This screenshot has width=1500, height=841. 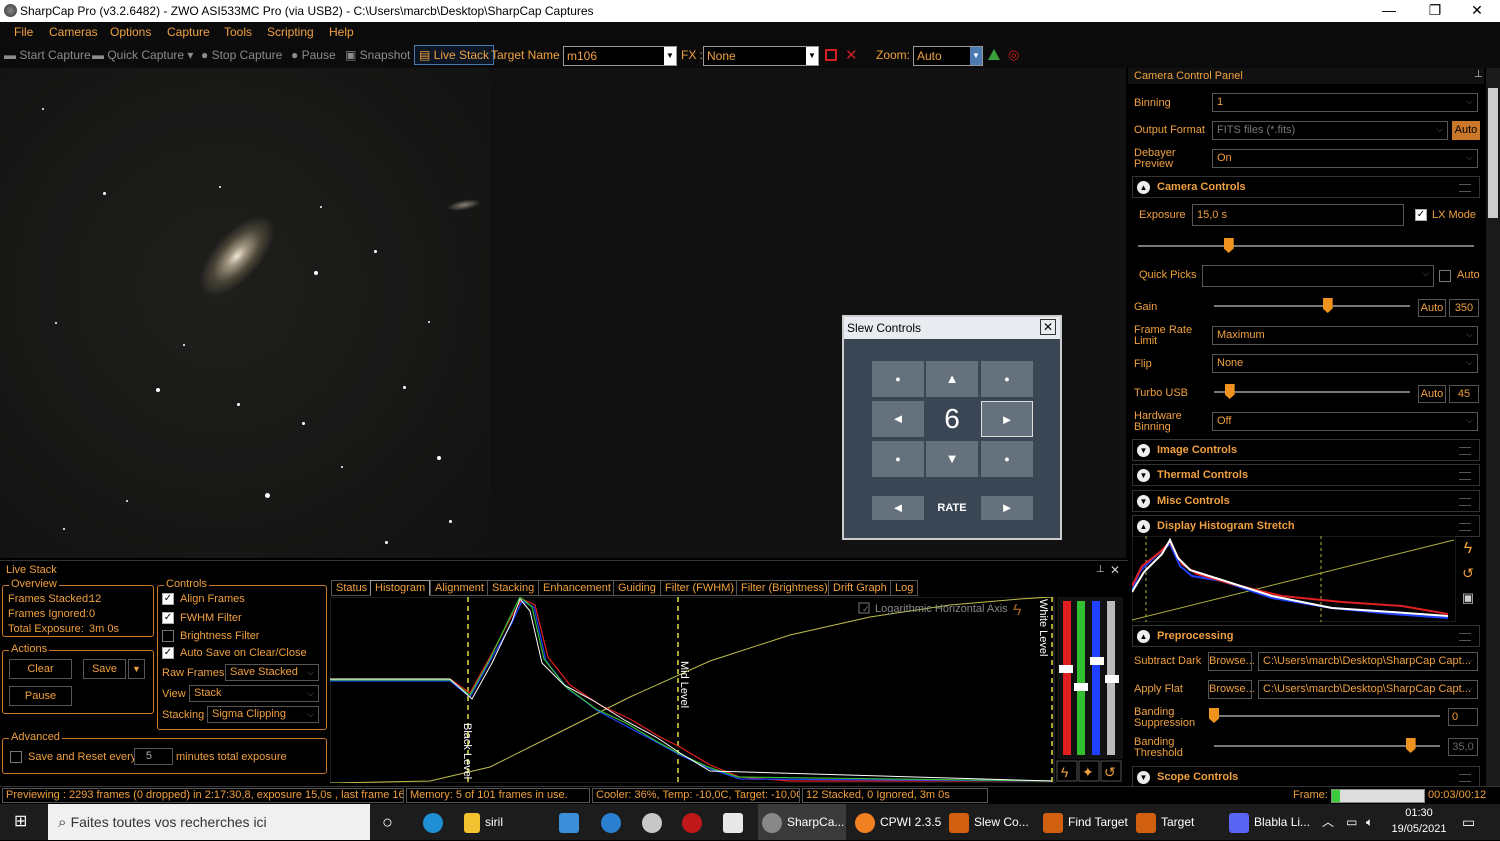 What do you see at coordinates (904, 588) in the screenshot?
I see `tab-log: Log` at bounding box center [904, 588].